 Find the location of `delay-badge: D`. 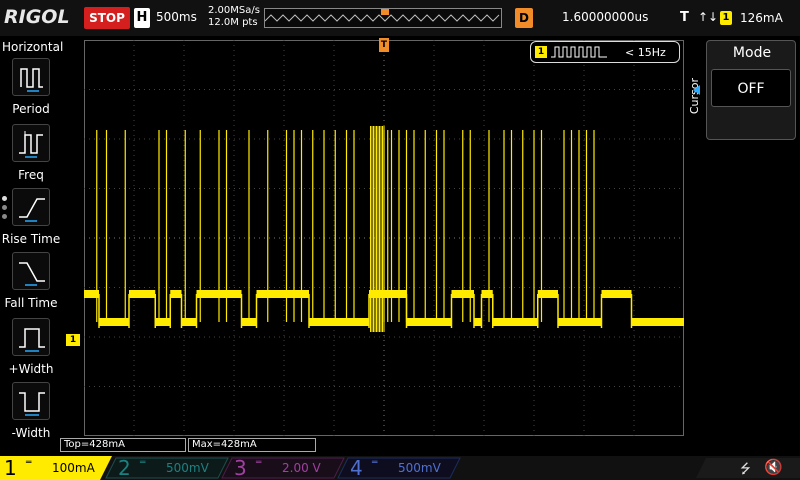

delay-badge: D is located at coordinates (524, 18).